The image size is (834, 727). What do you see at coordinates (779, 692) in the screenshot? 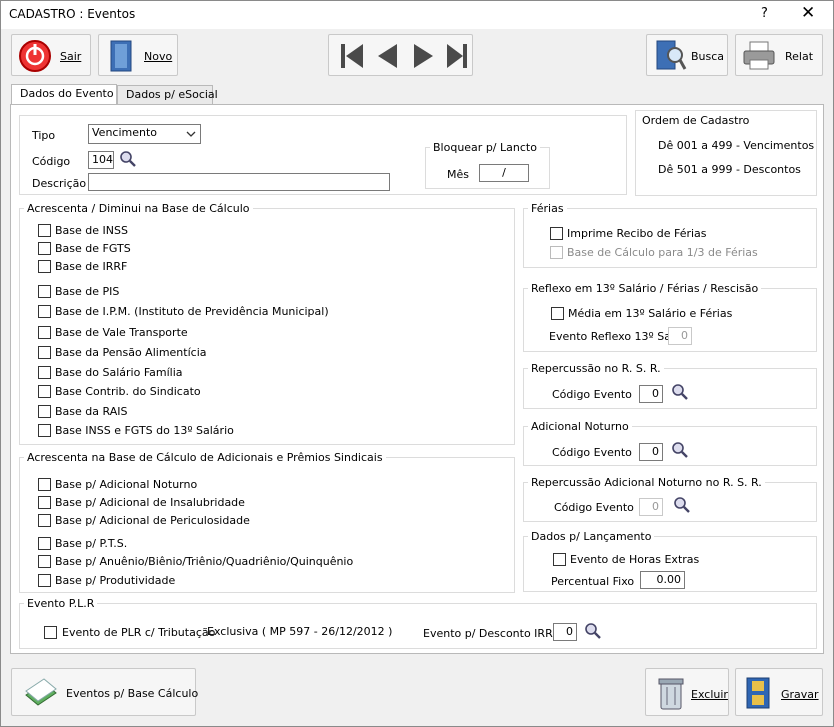
I see `gravar-button: Gravar` at bounding box center [779, 692].